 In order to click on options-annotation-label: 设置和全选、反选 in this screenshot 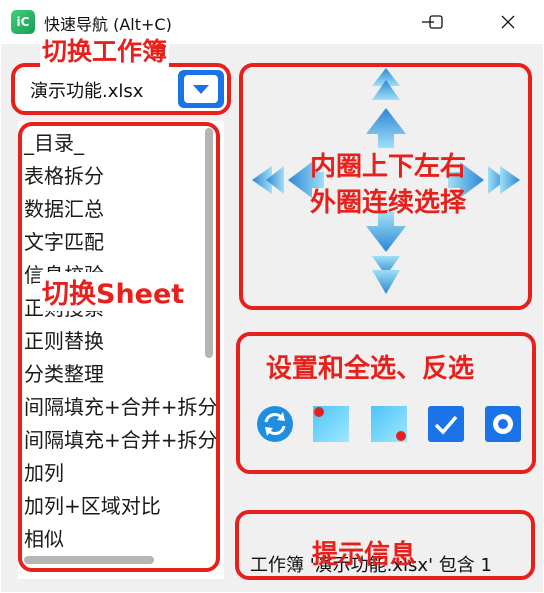, I will do `click(370, 369)`.